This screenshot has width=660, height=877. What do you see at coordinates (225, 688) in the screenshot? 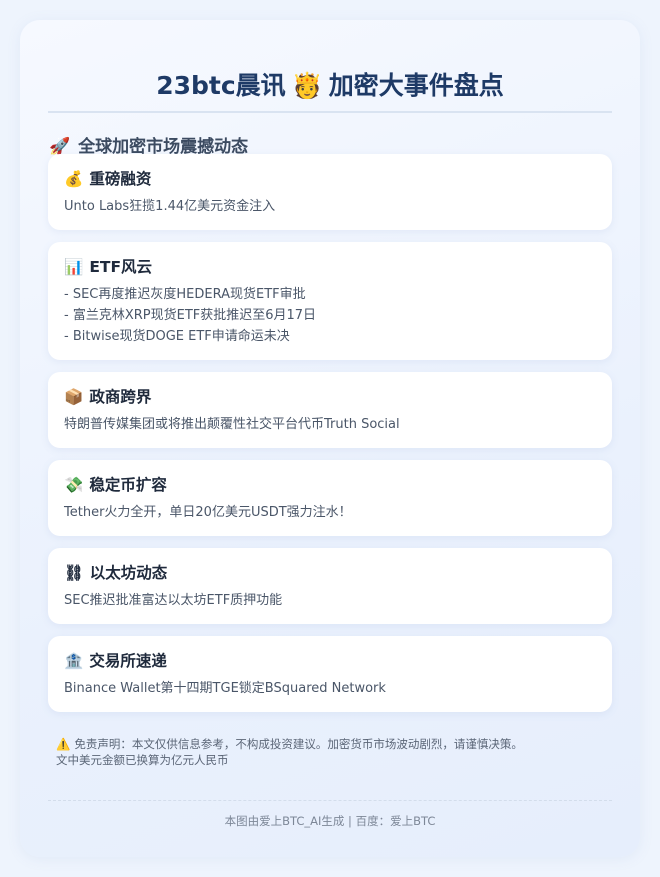
I see `news-line: Binance Wallet第十四期TGE锁定BSquared Network` at bounding box center [225, 688].